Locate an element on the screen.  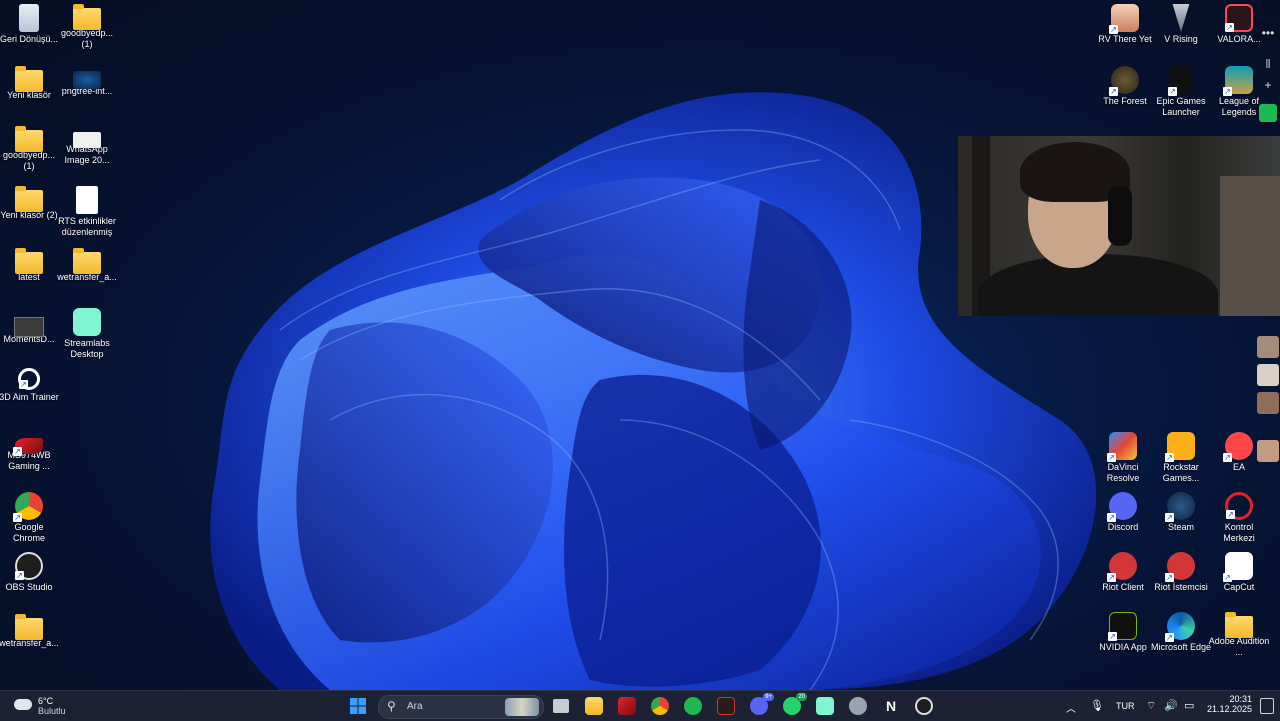
desktop-icon-ea: EA is located at coordinates (1239, 452).